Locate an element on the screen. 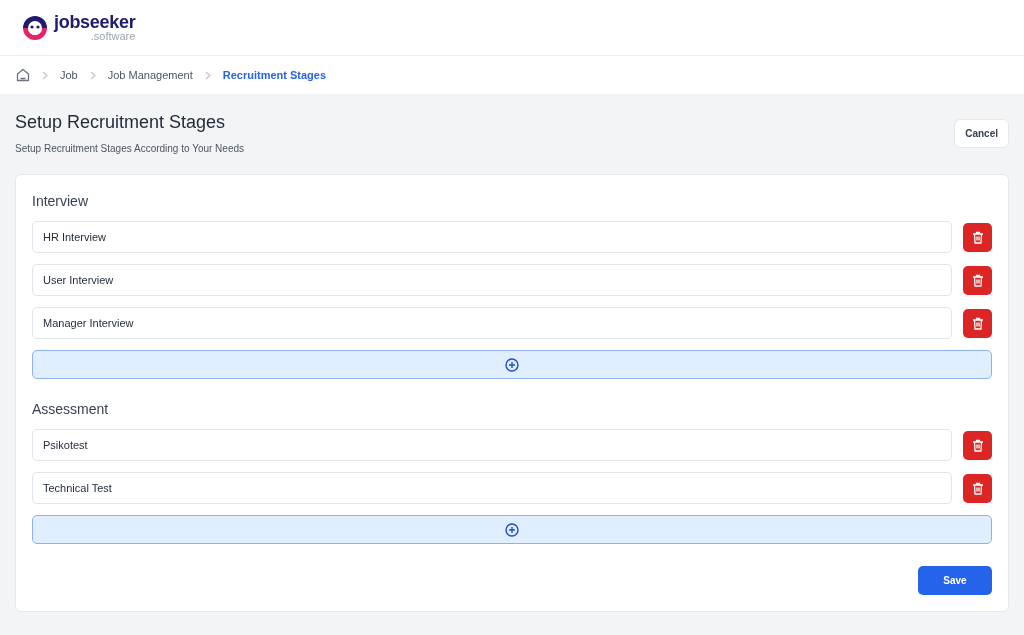  breadcrumb-link: Job is located at coordinates (69, 75).